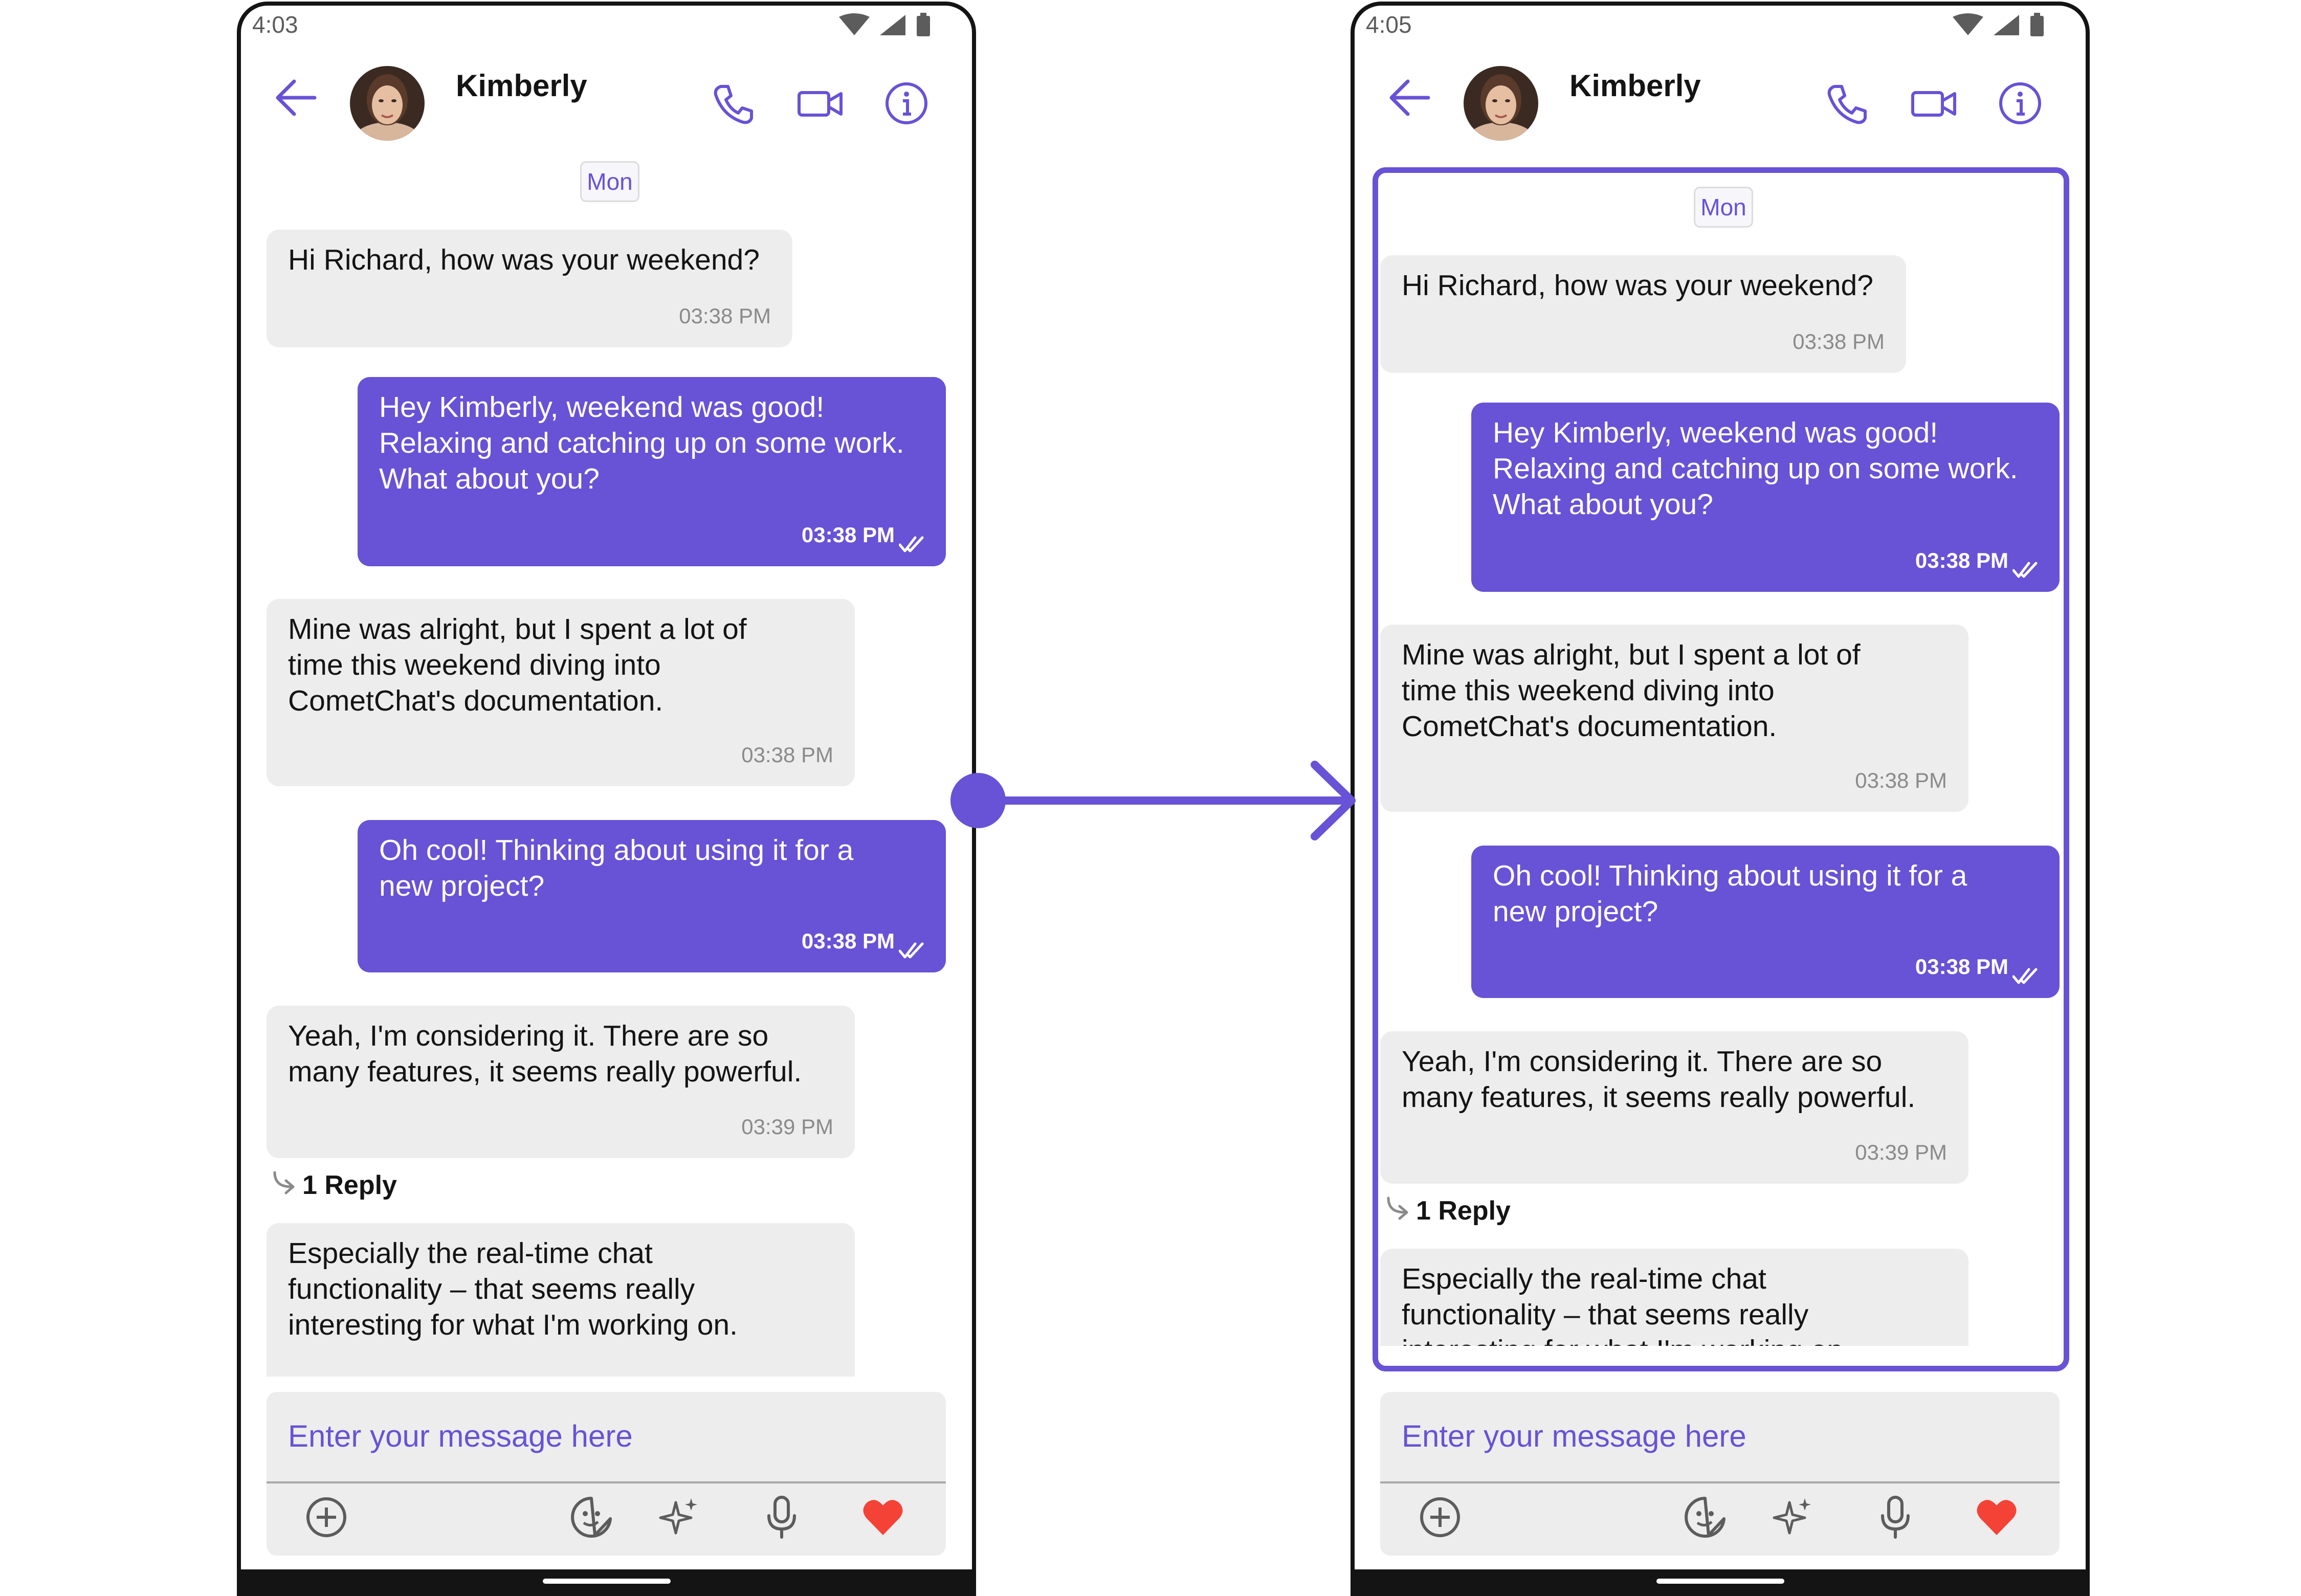 This screenshot has height=1596, width=2301. I want to click on transition-arrow, so click(1153, 800).